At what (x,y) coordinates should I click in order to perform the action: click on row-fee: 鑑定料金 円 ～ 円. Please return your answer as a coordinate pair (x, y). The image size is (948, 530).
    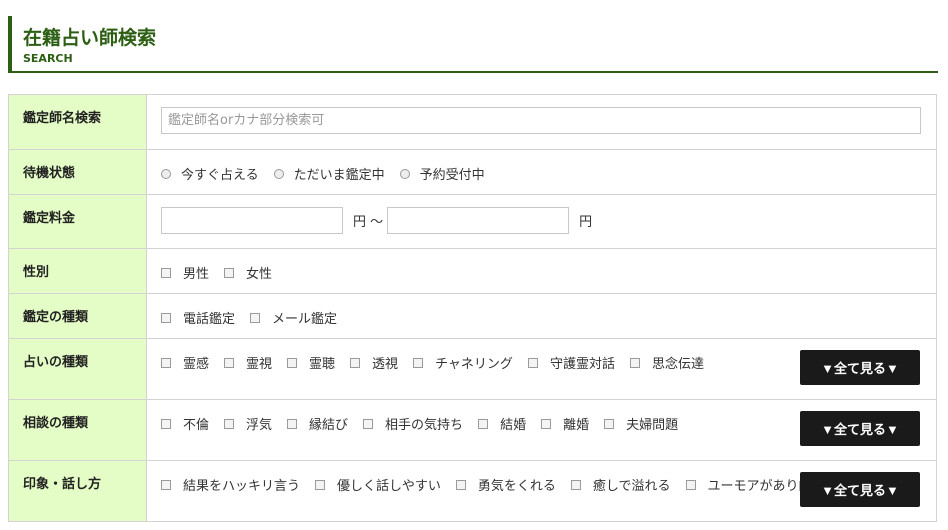
    Looking at the image, I should click on (472, 221).